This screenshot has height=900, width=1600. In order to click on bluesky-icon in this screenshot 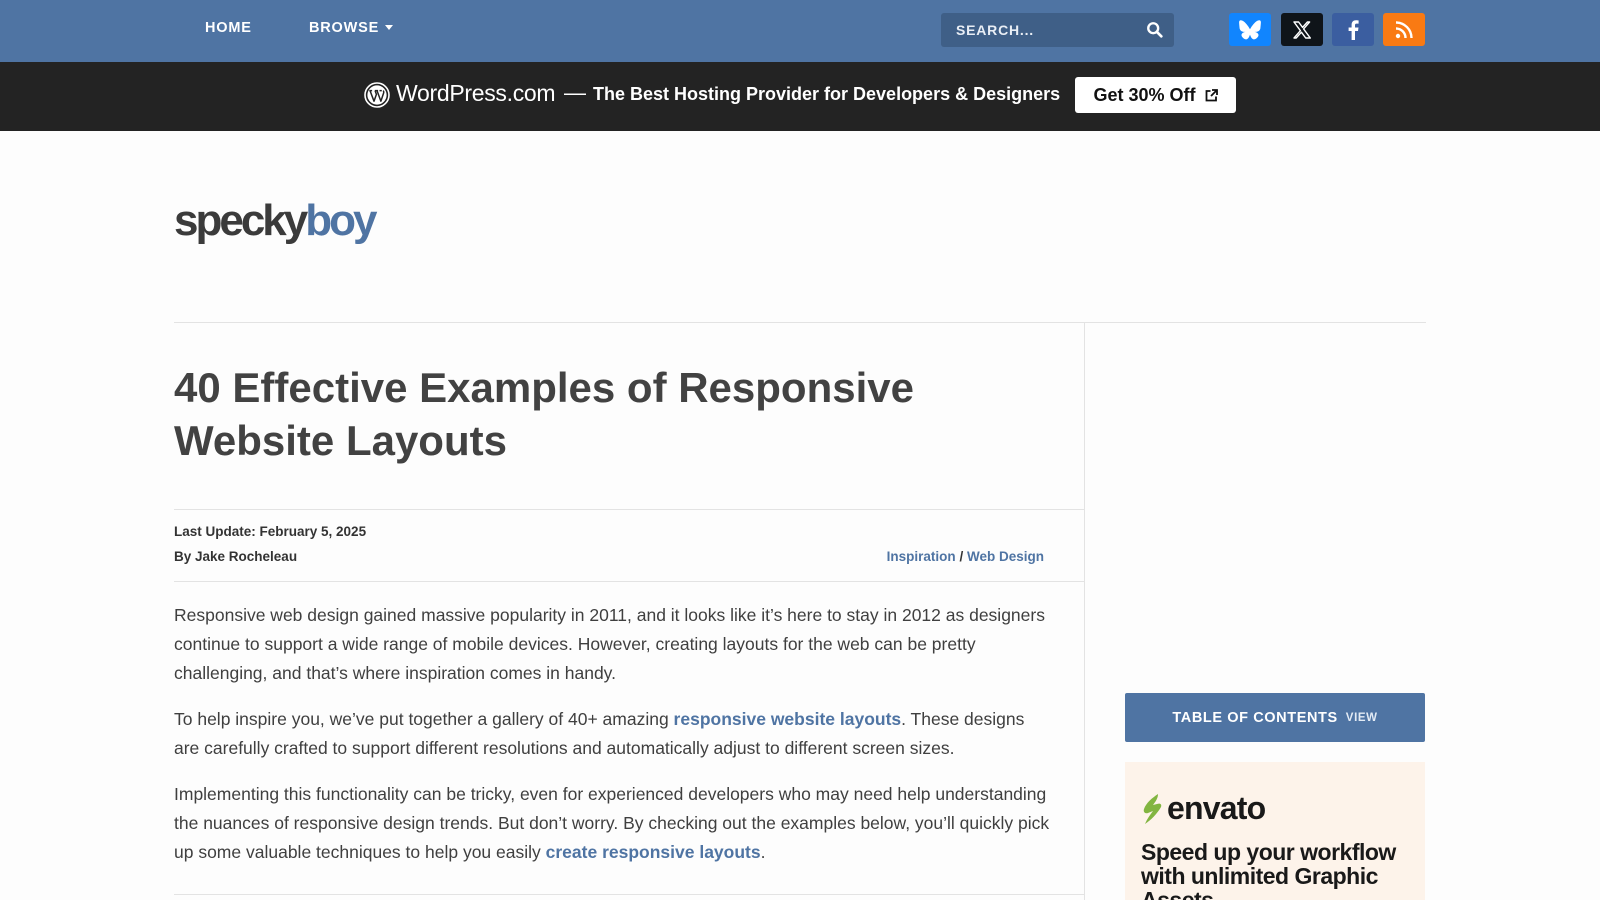, I will do `click(1250, 29)`.